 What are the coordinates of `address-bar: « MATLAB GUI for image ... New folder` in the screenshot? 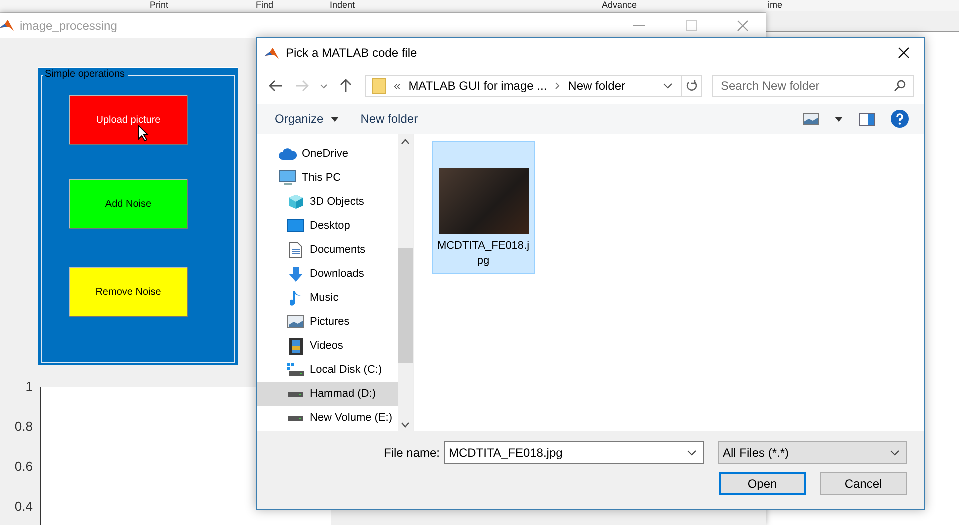 It's located at (533, 86).